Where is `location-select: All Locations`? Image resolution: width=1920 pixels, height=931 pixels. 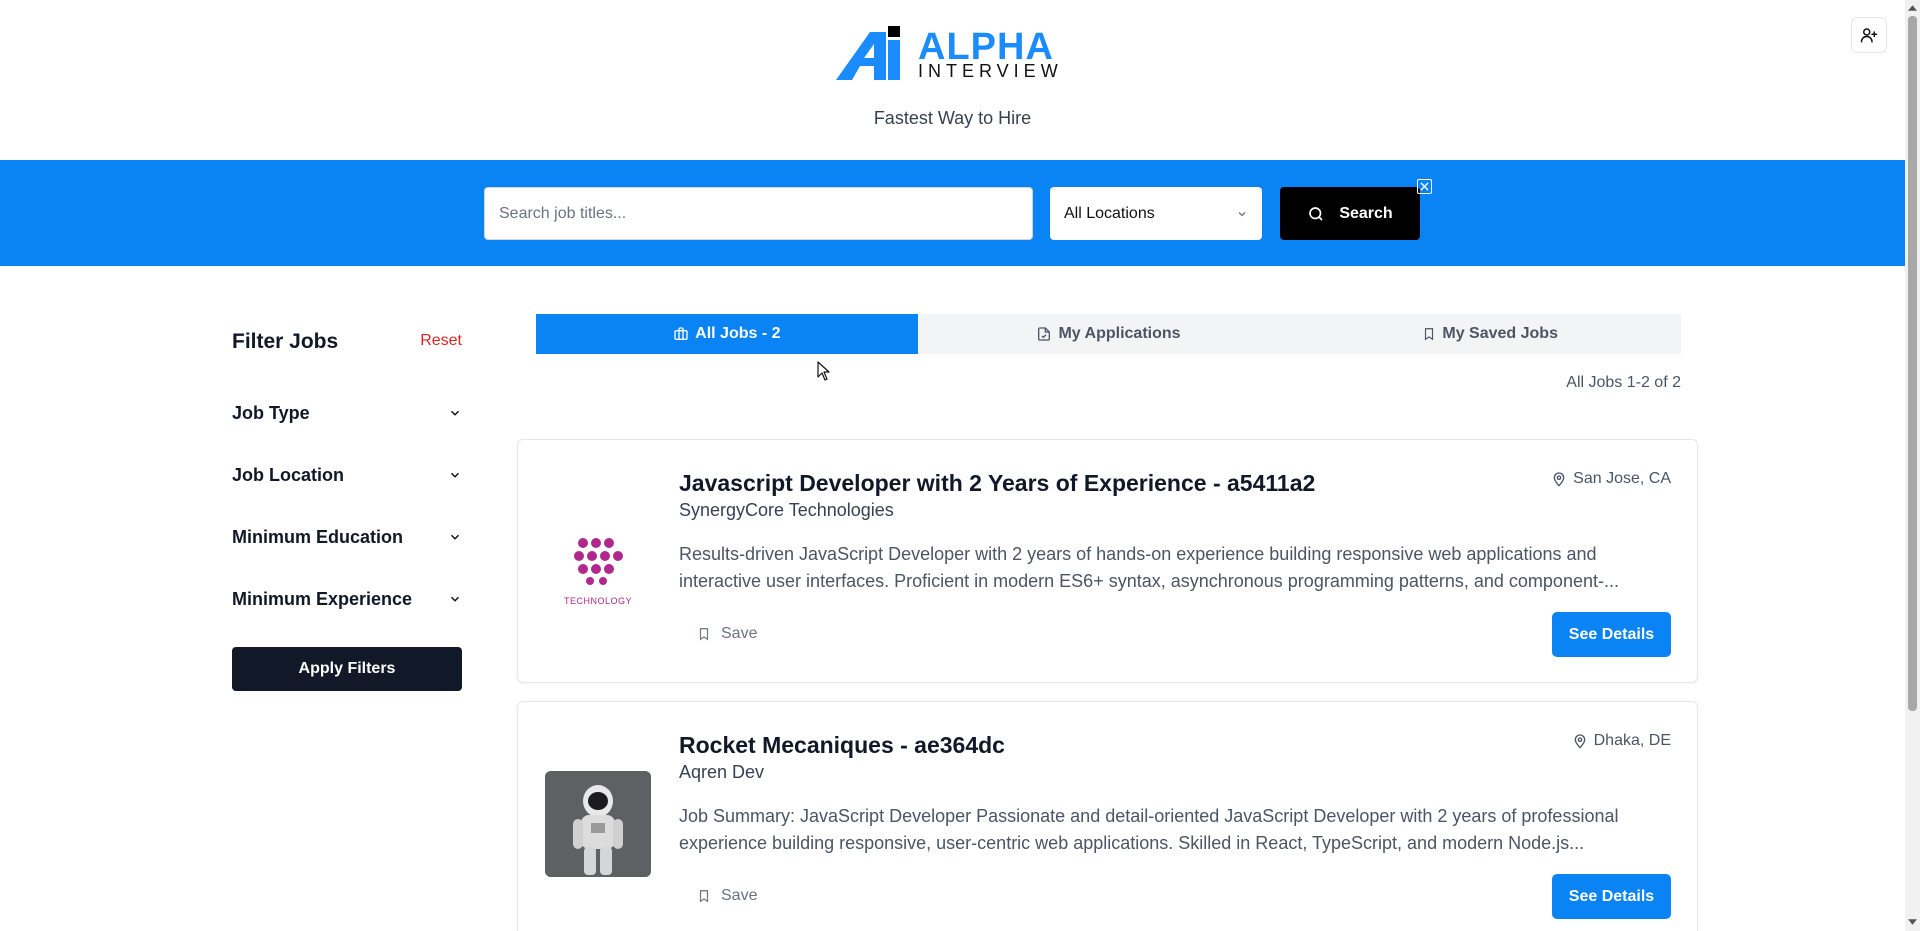
location-select: All Locations is located at coordinates (1156, 213).